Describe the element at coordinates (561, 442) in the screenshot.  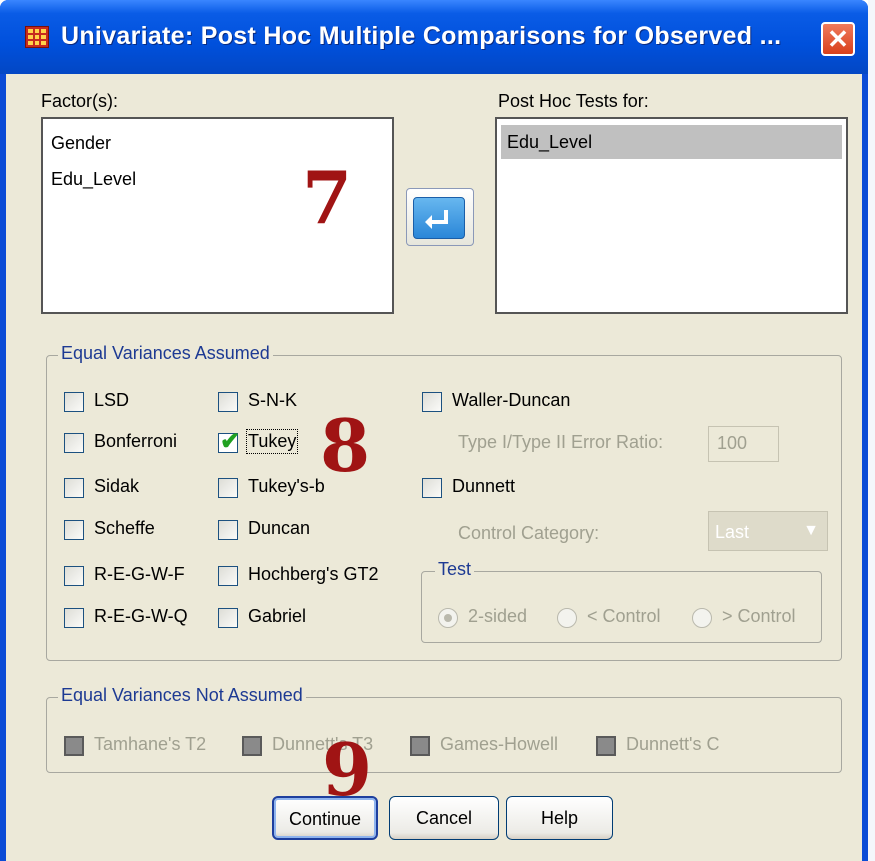
I see `error-ratio-label: Type I/Type II Error Ratio:` at that location.